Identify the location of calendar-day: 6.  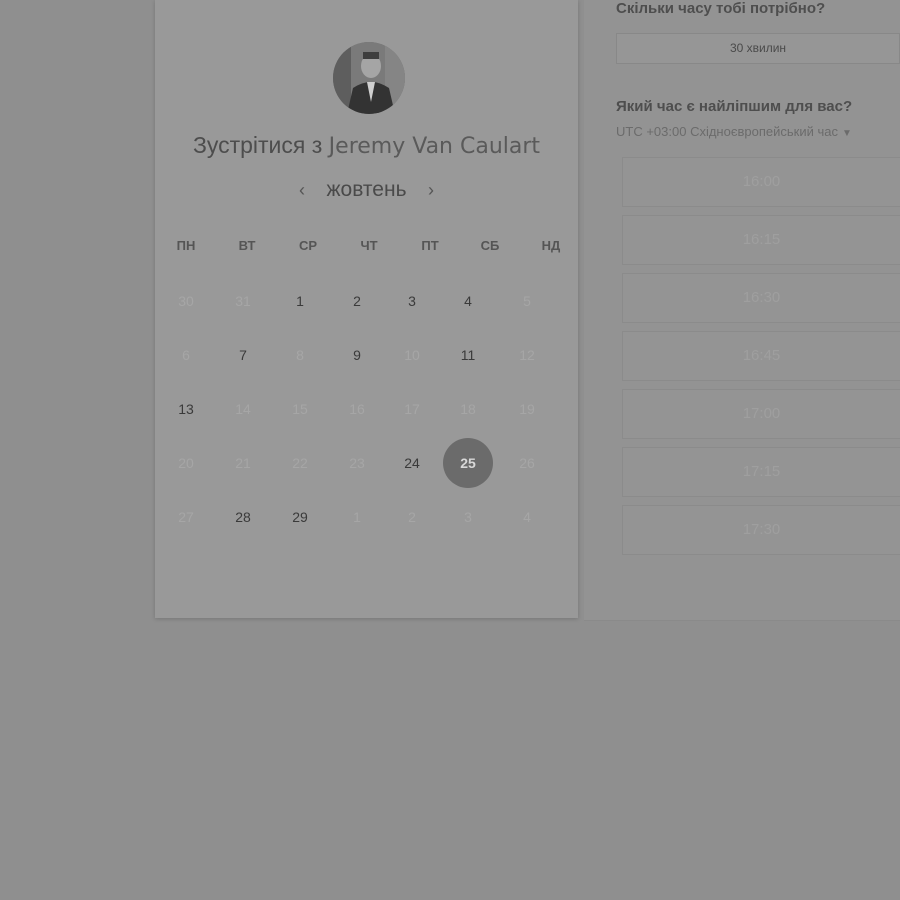
(186, 355).